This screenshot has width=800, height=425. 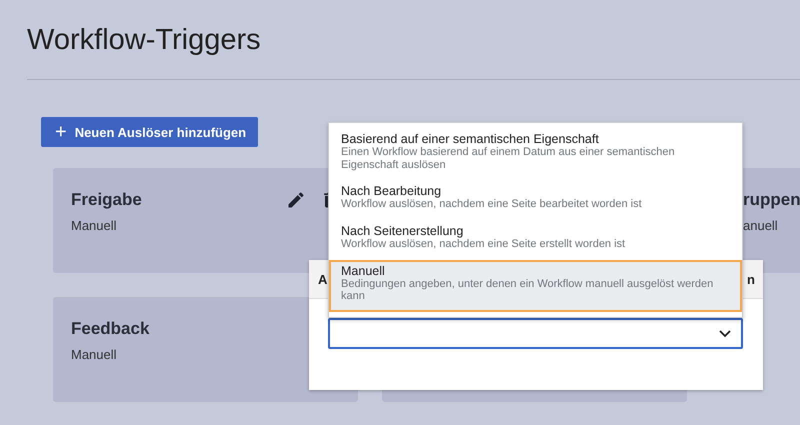 I want to click on option-description: Workflow auslösen, nachdem eine Seite bearbeitet worden ist, so click(x=492, y=204).